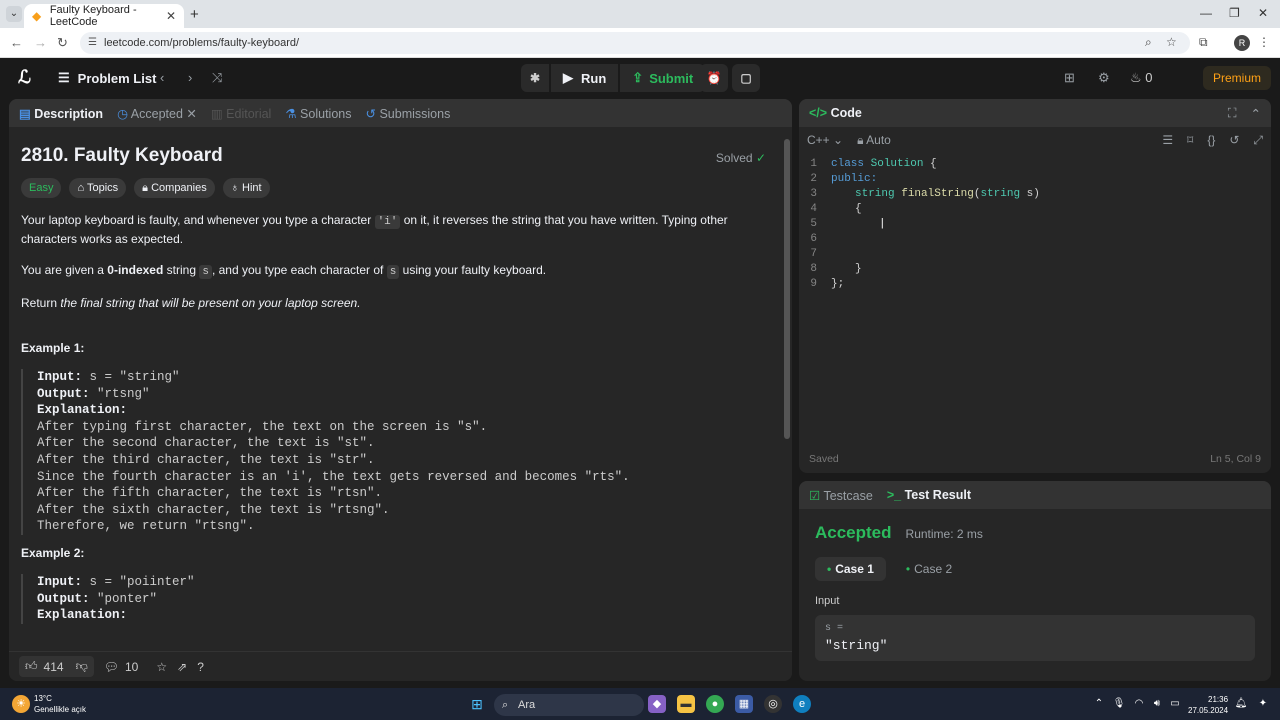 The image size is (1280, 720). Describe the element at coordinates (1263, 13) in the screenshot. I see `close-window-icon: ✕` at that location.